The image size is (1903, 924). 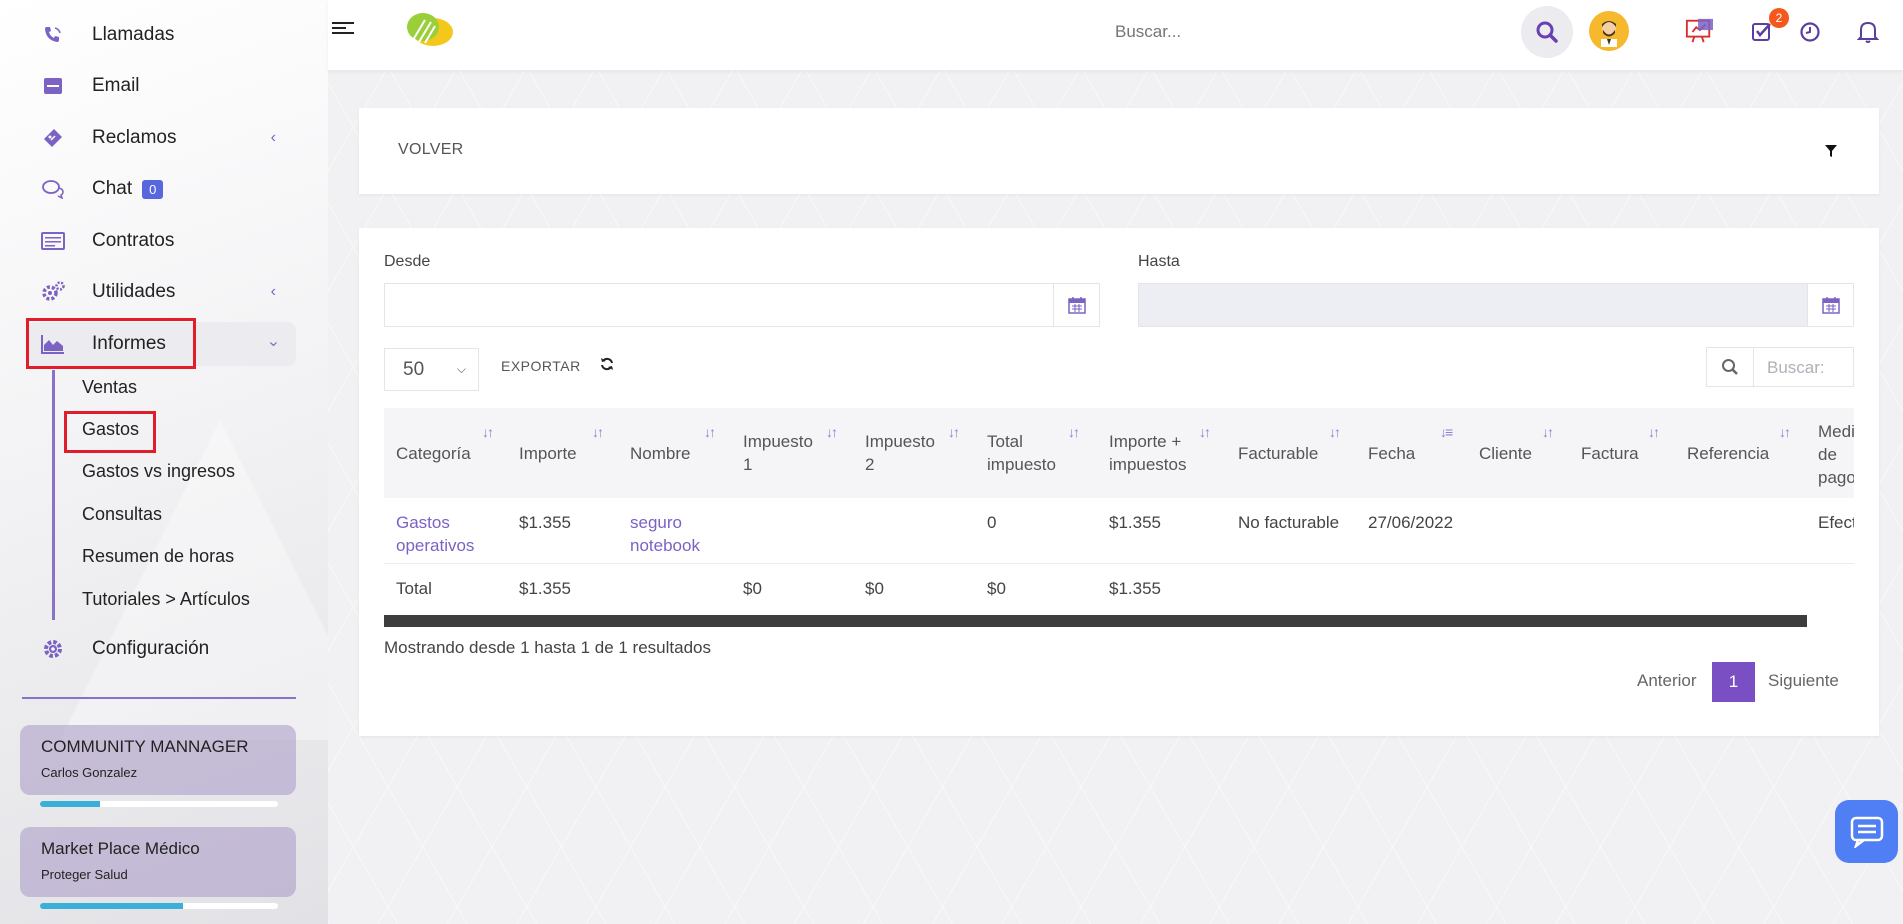 I want to click on from-date-input, so click(x=742, y=305).